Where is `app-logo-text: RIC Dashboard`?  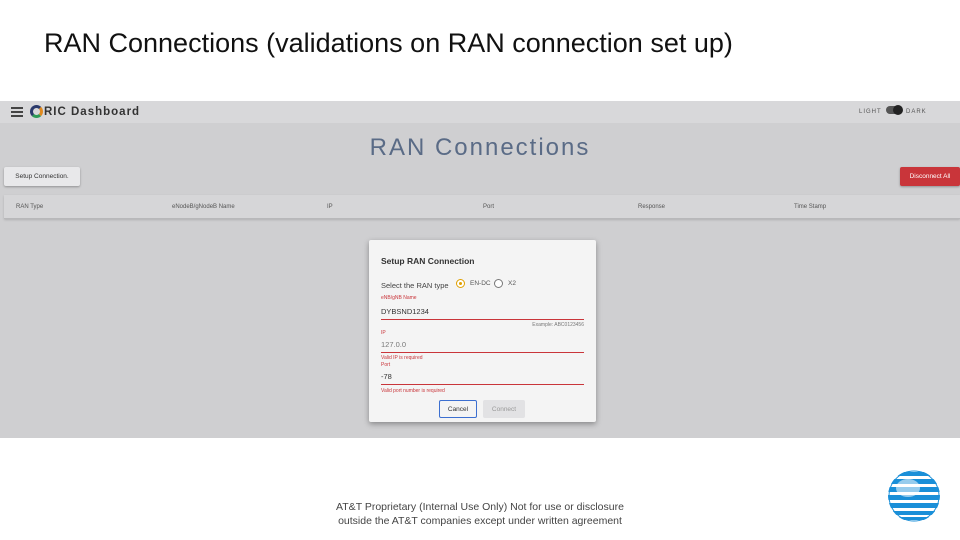 app-logo-text: RIC Dashboard is located at coordinates (92, 112).